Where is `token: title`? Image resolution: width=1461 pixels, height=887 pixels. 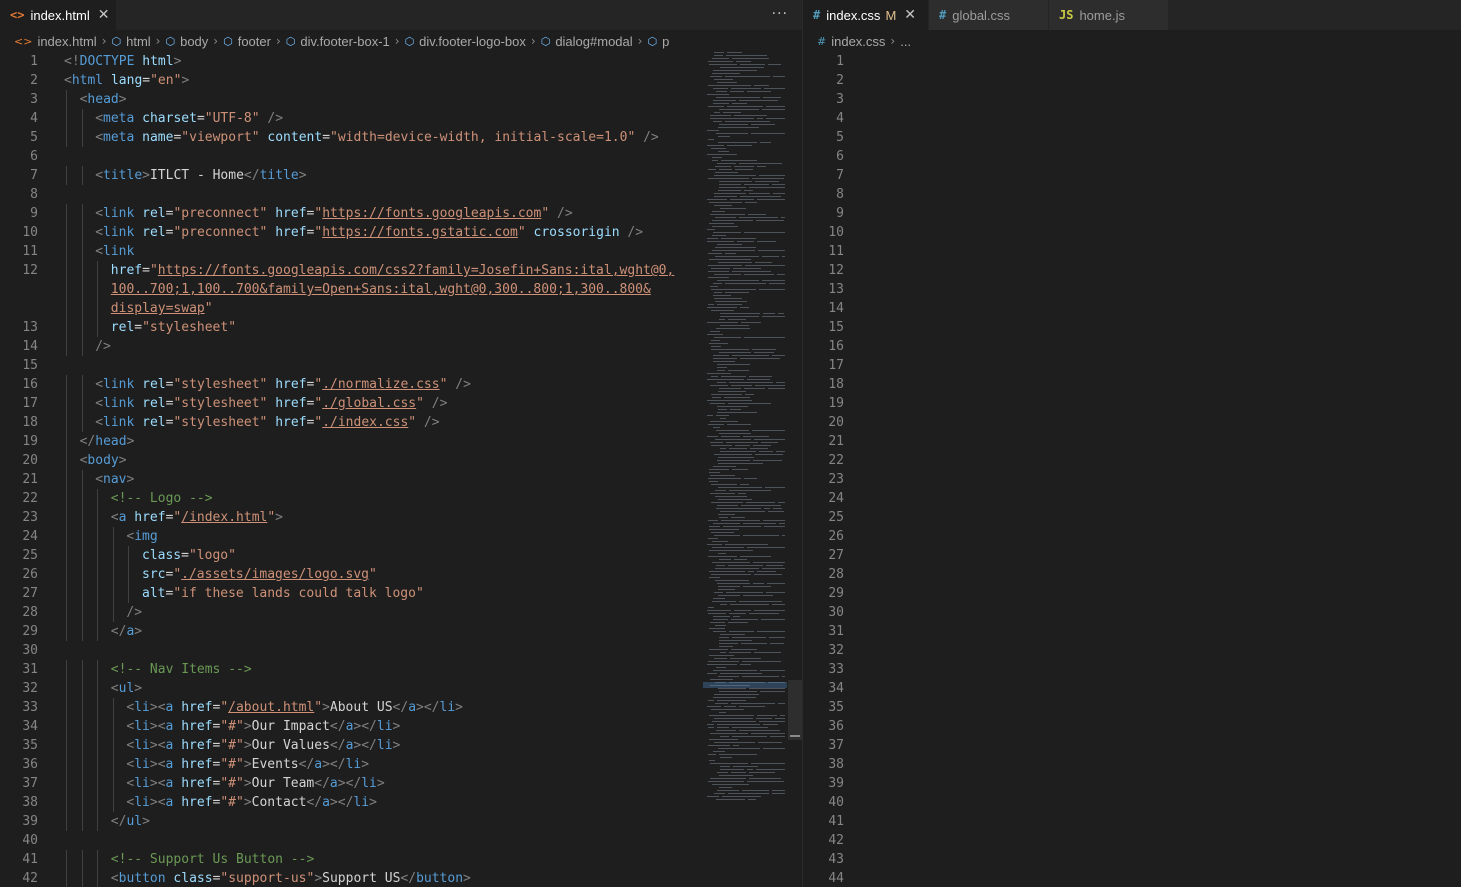 token: title is located at coordinates (279, 175).